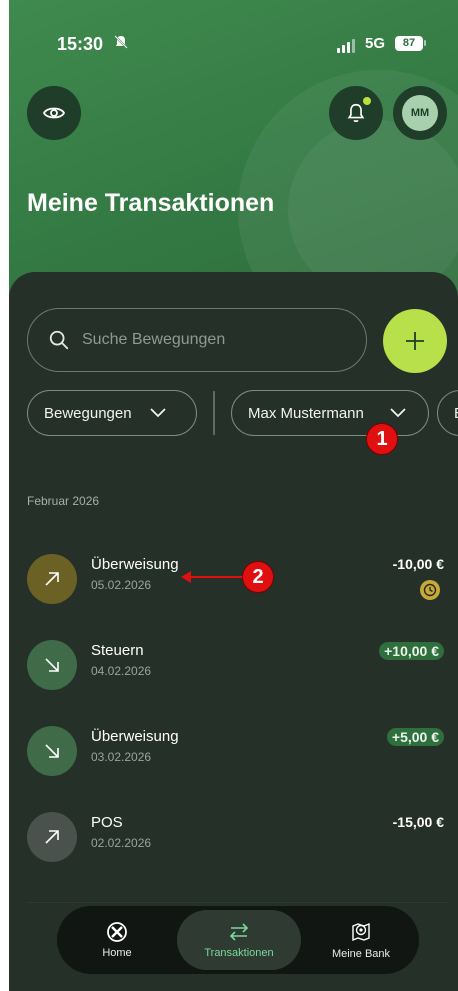 The image size is (458, 991). I want to click on filter-chip-label: B, so click(456, 413).